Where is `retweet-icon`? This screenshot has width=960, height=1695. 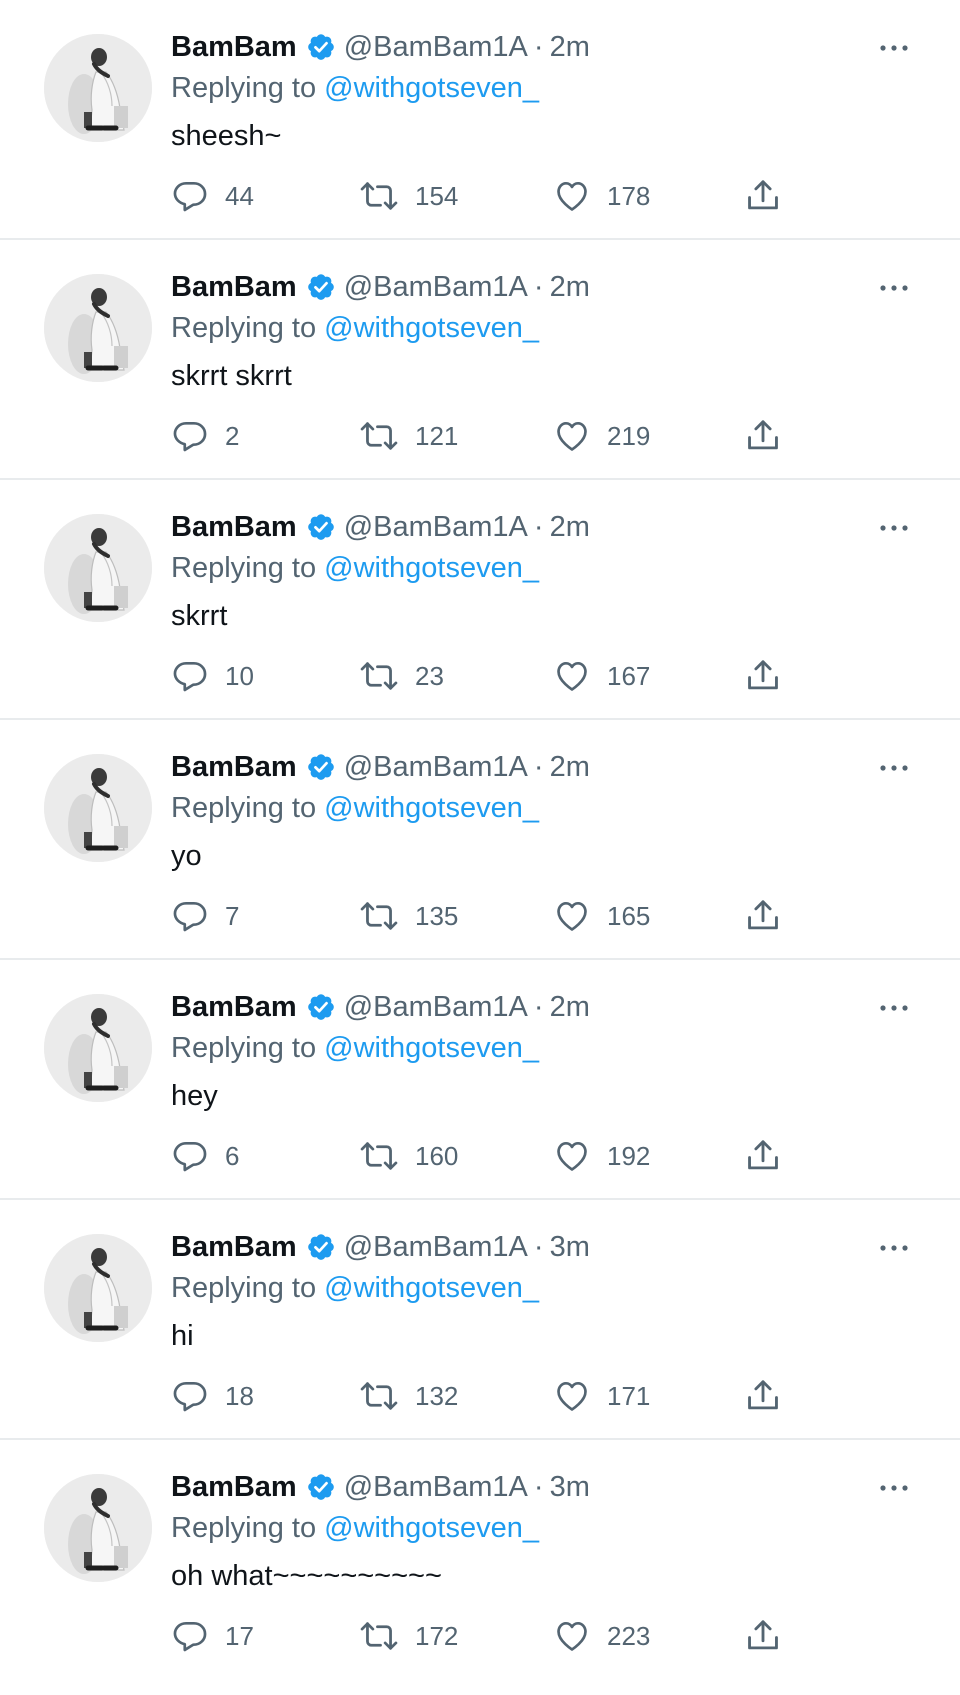
retweet-icon is located at coordinates (379, 1156).